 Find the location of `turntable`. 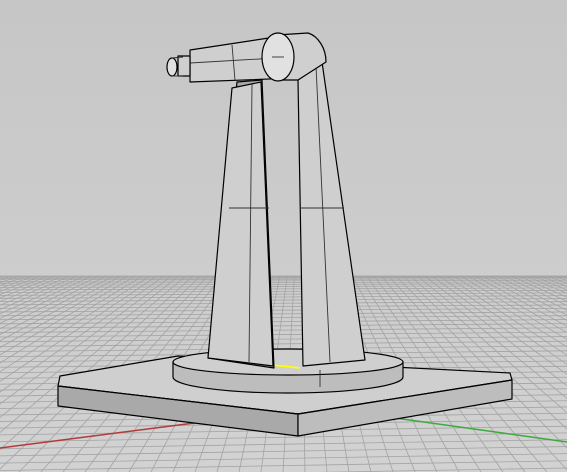

turntable is located at coordinates (288, 371).